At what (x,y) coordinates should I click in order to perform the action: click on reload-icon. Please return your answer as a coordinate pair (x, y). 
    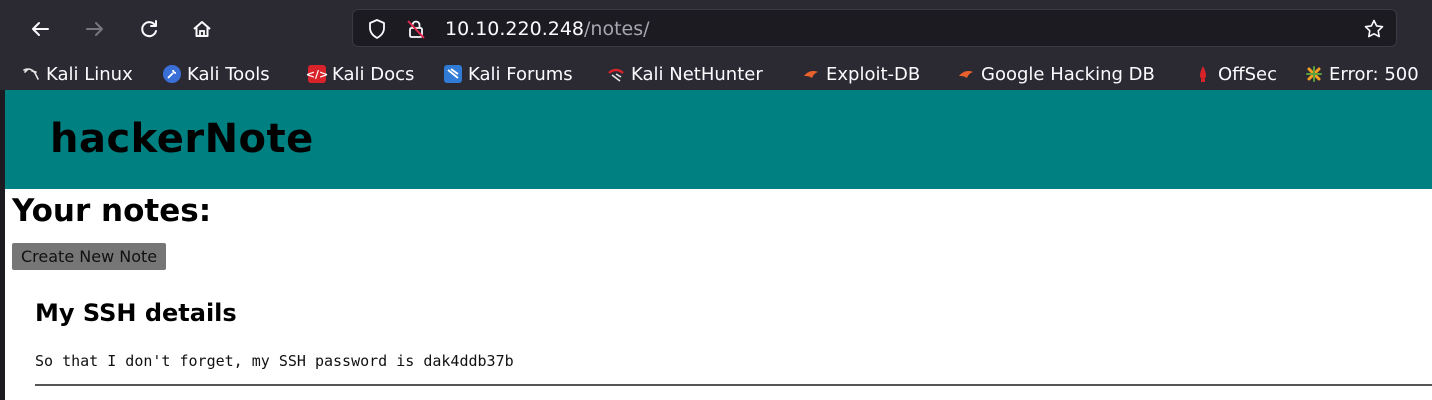
    Looking at the image, I should click on (149, 29).